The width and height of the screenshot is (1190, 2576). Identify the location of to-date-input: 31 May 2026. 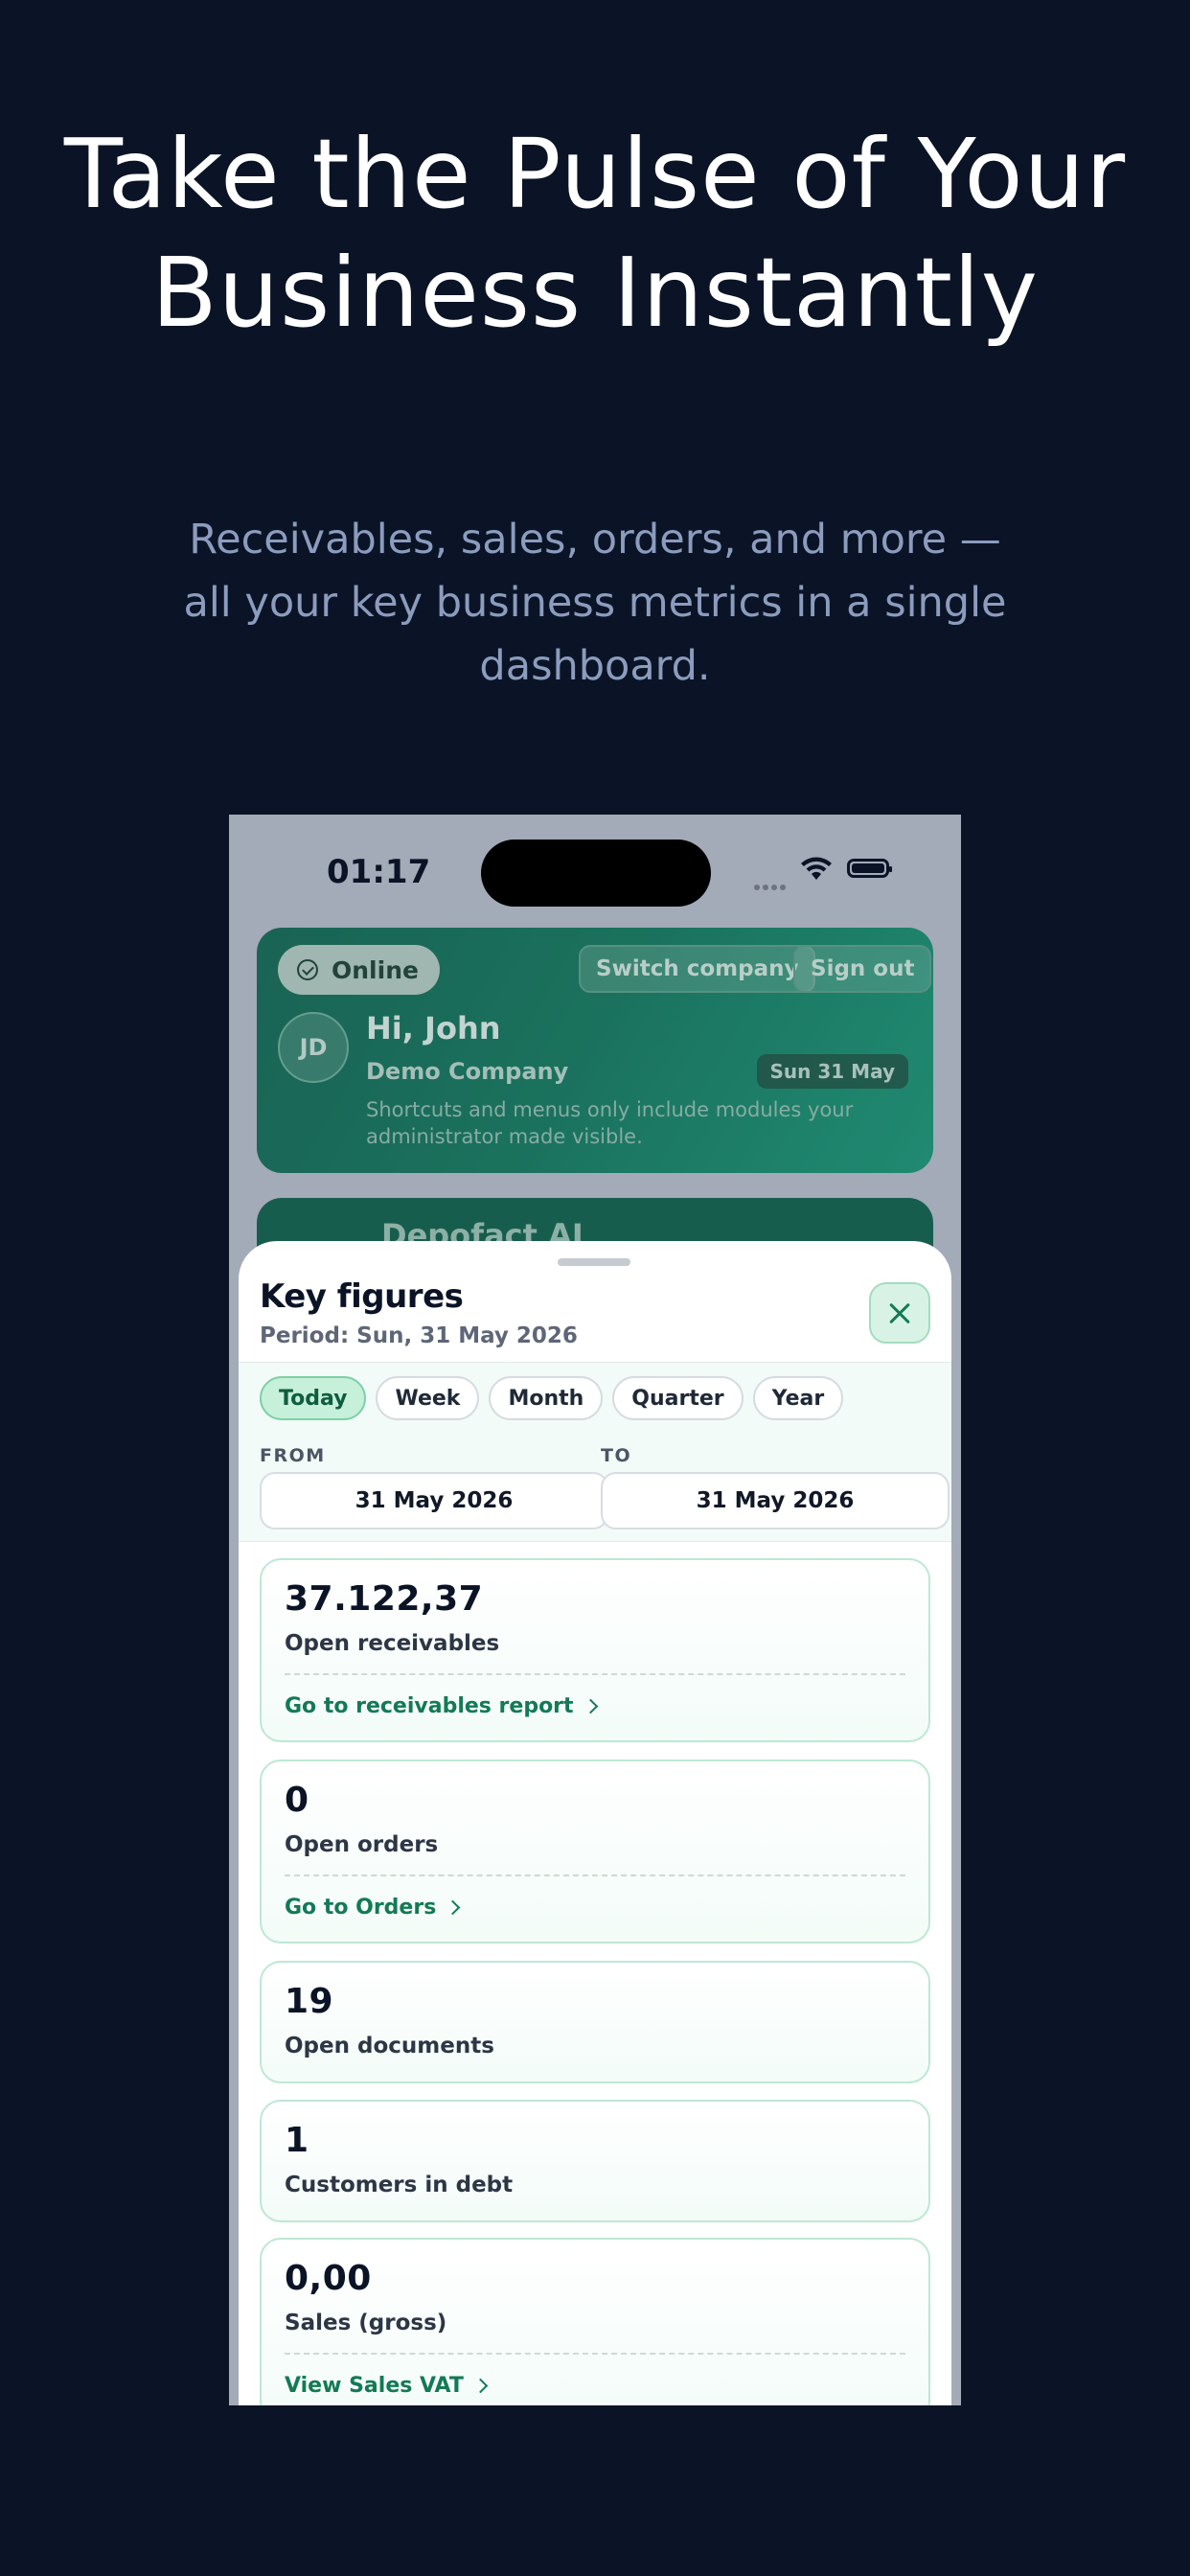
(776, 1501).